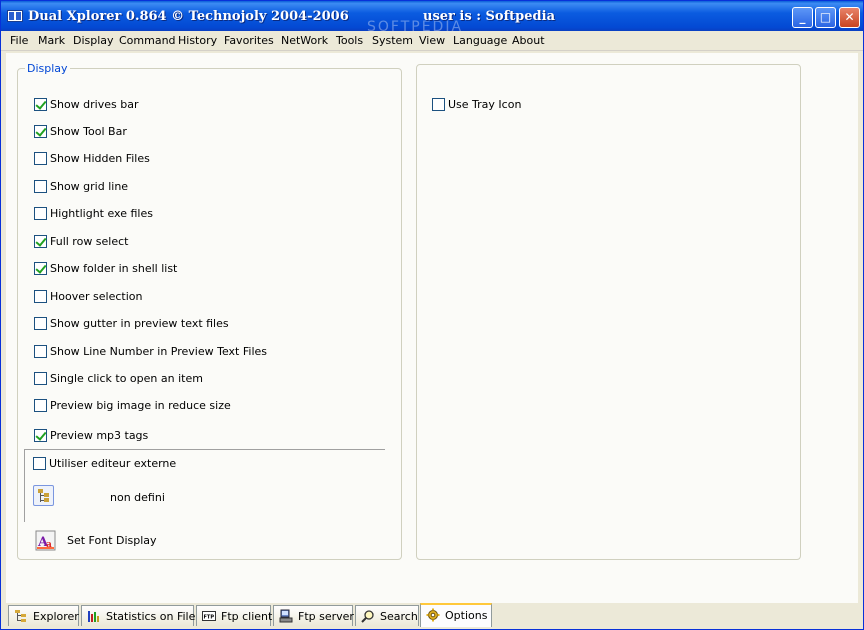  What do you see at coordinates (89, 241) in the screenshot?
I see `checkbox-label: Full row select` at bounding box center [89, 241].